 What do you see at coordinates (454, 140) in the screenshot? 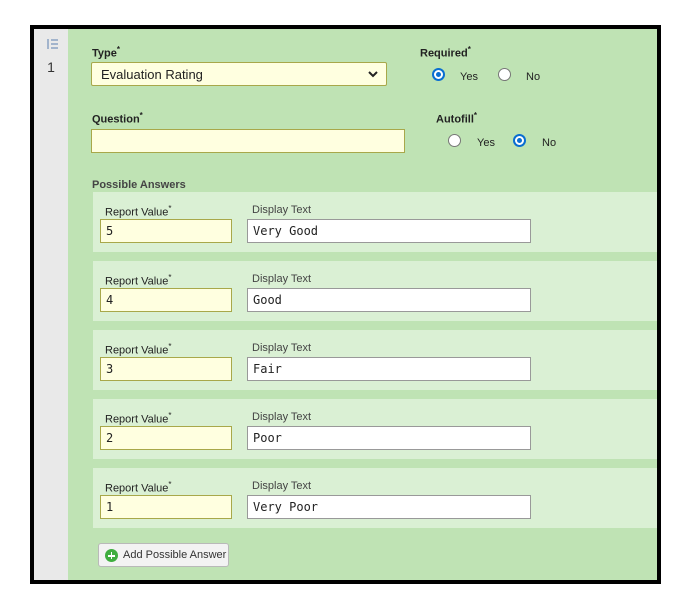
I see `autofill-yes-radio` at bounding box center [454, 140].